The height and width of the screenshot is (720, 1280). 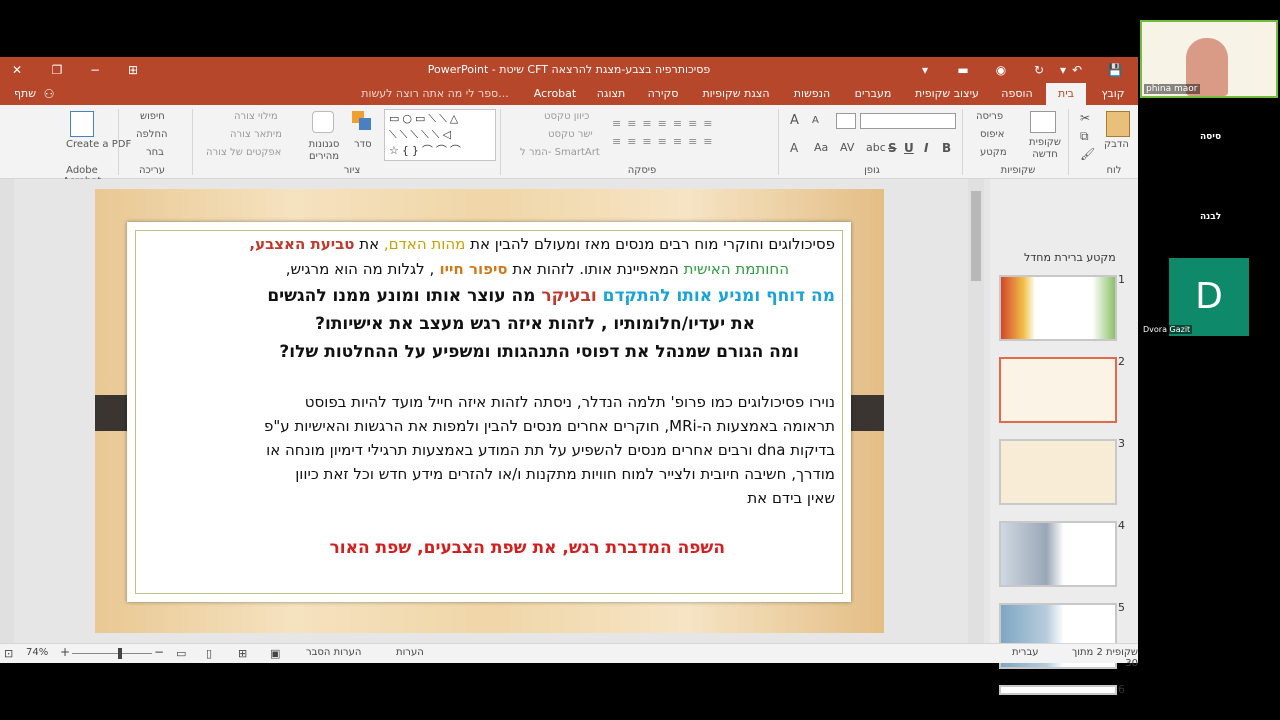 I want to click on tab-acrobat: Acrobat, so click(x=555, y=94).